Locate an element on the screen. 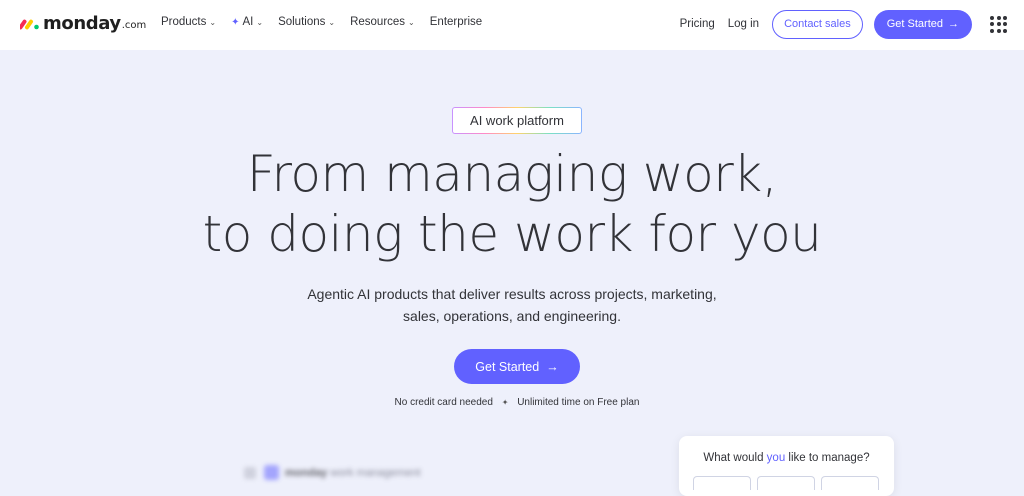  sparkle-icon: ✦ is located at coordinates (235, 22).